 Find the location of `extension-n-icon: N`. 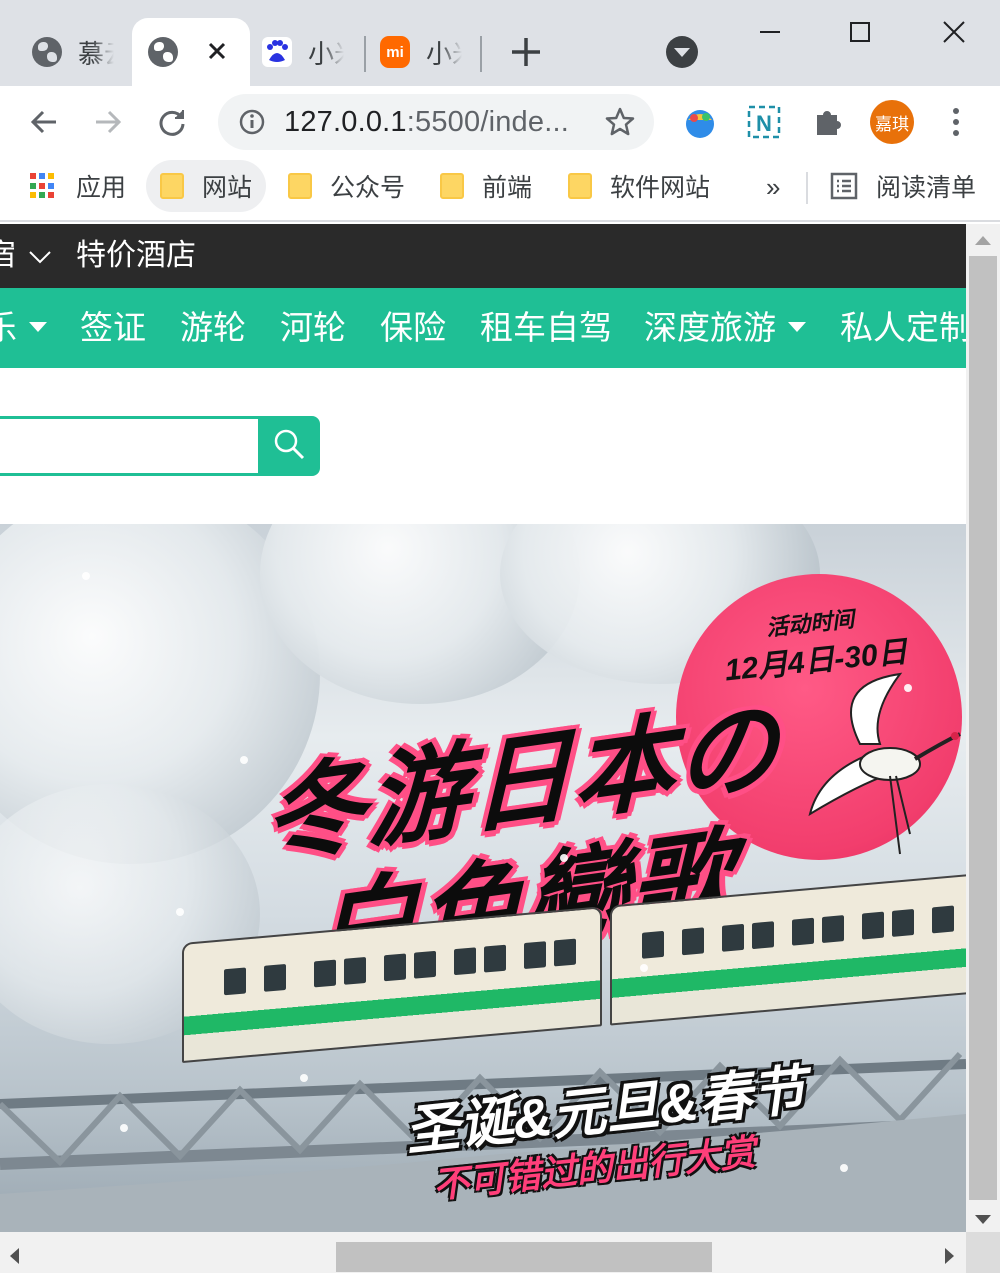

extension-n-icon: N is located at coordinates (764, 122).